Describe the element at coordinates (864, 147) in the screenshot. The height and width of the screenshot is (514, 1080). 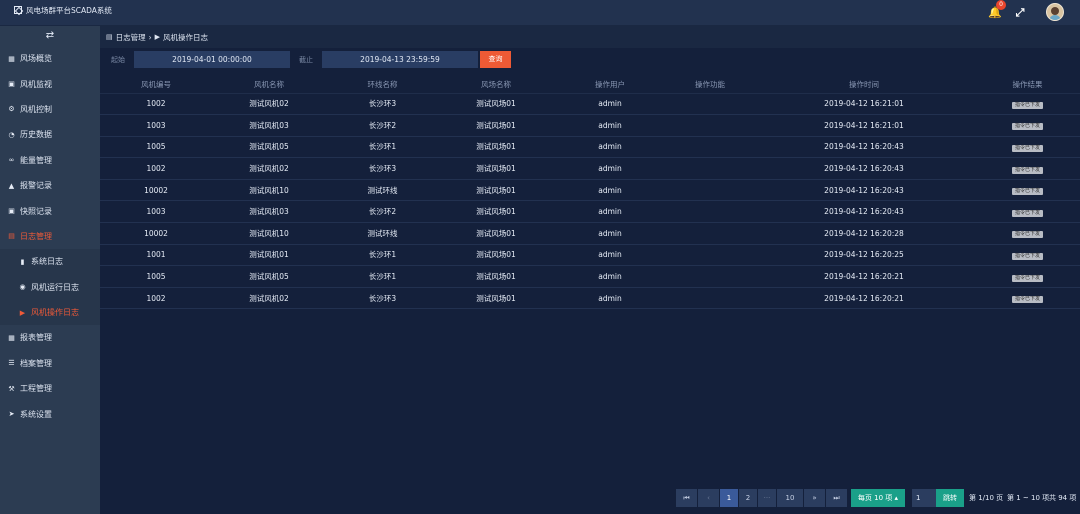
I see `table-cell: 2019-04-12 16:20:43` at that location.